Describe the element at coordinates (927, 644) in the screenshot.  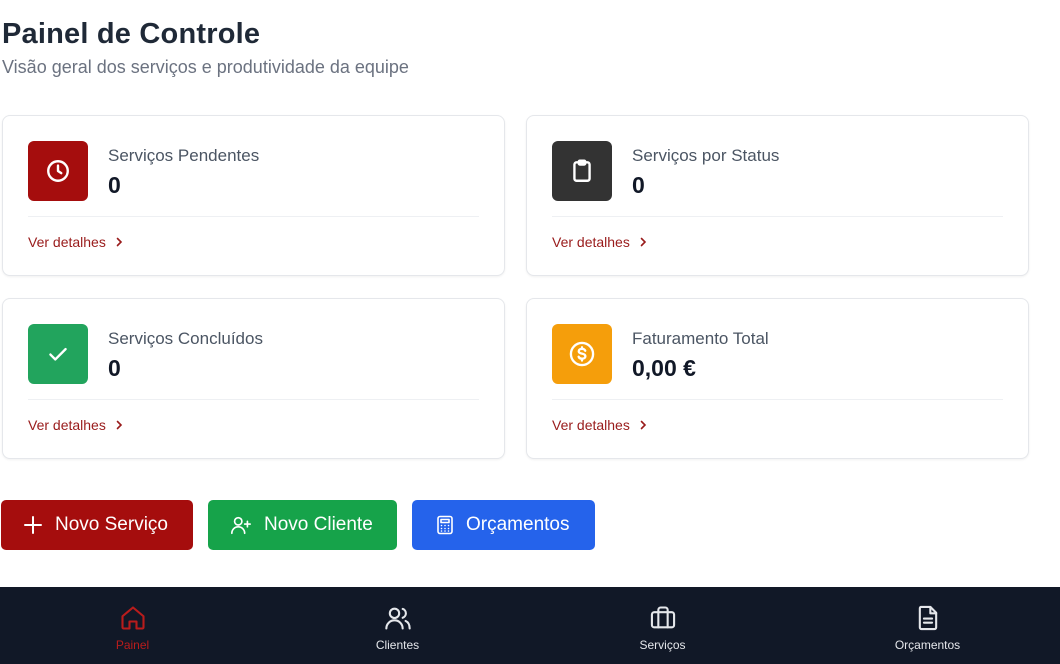
I see `nav-label: Orçamentos` at that location.